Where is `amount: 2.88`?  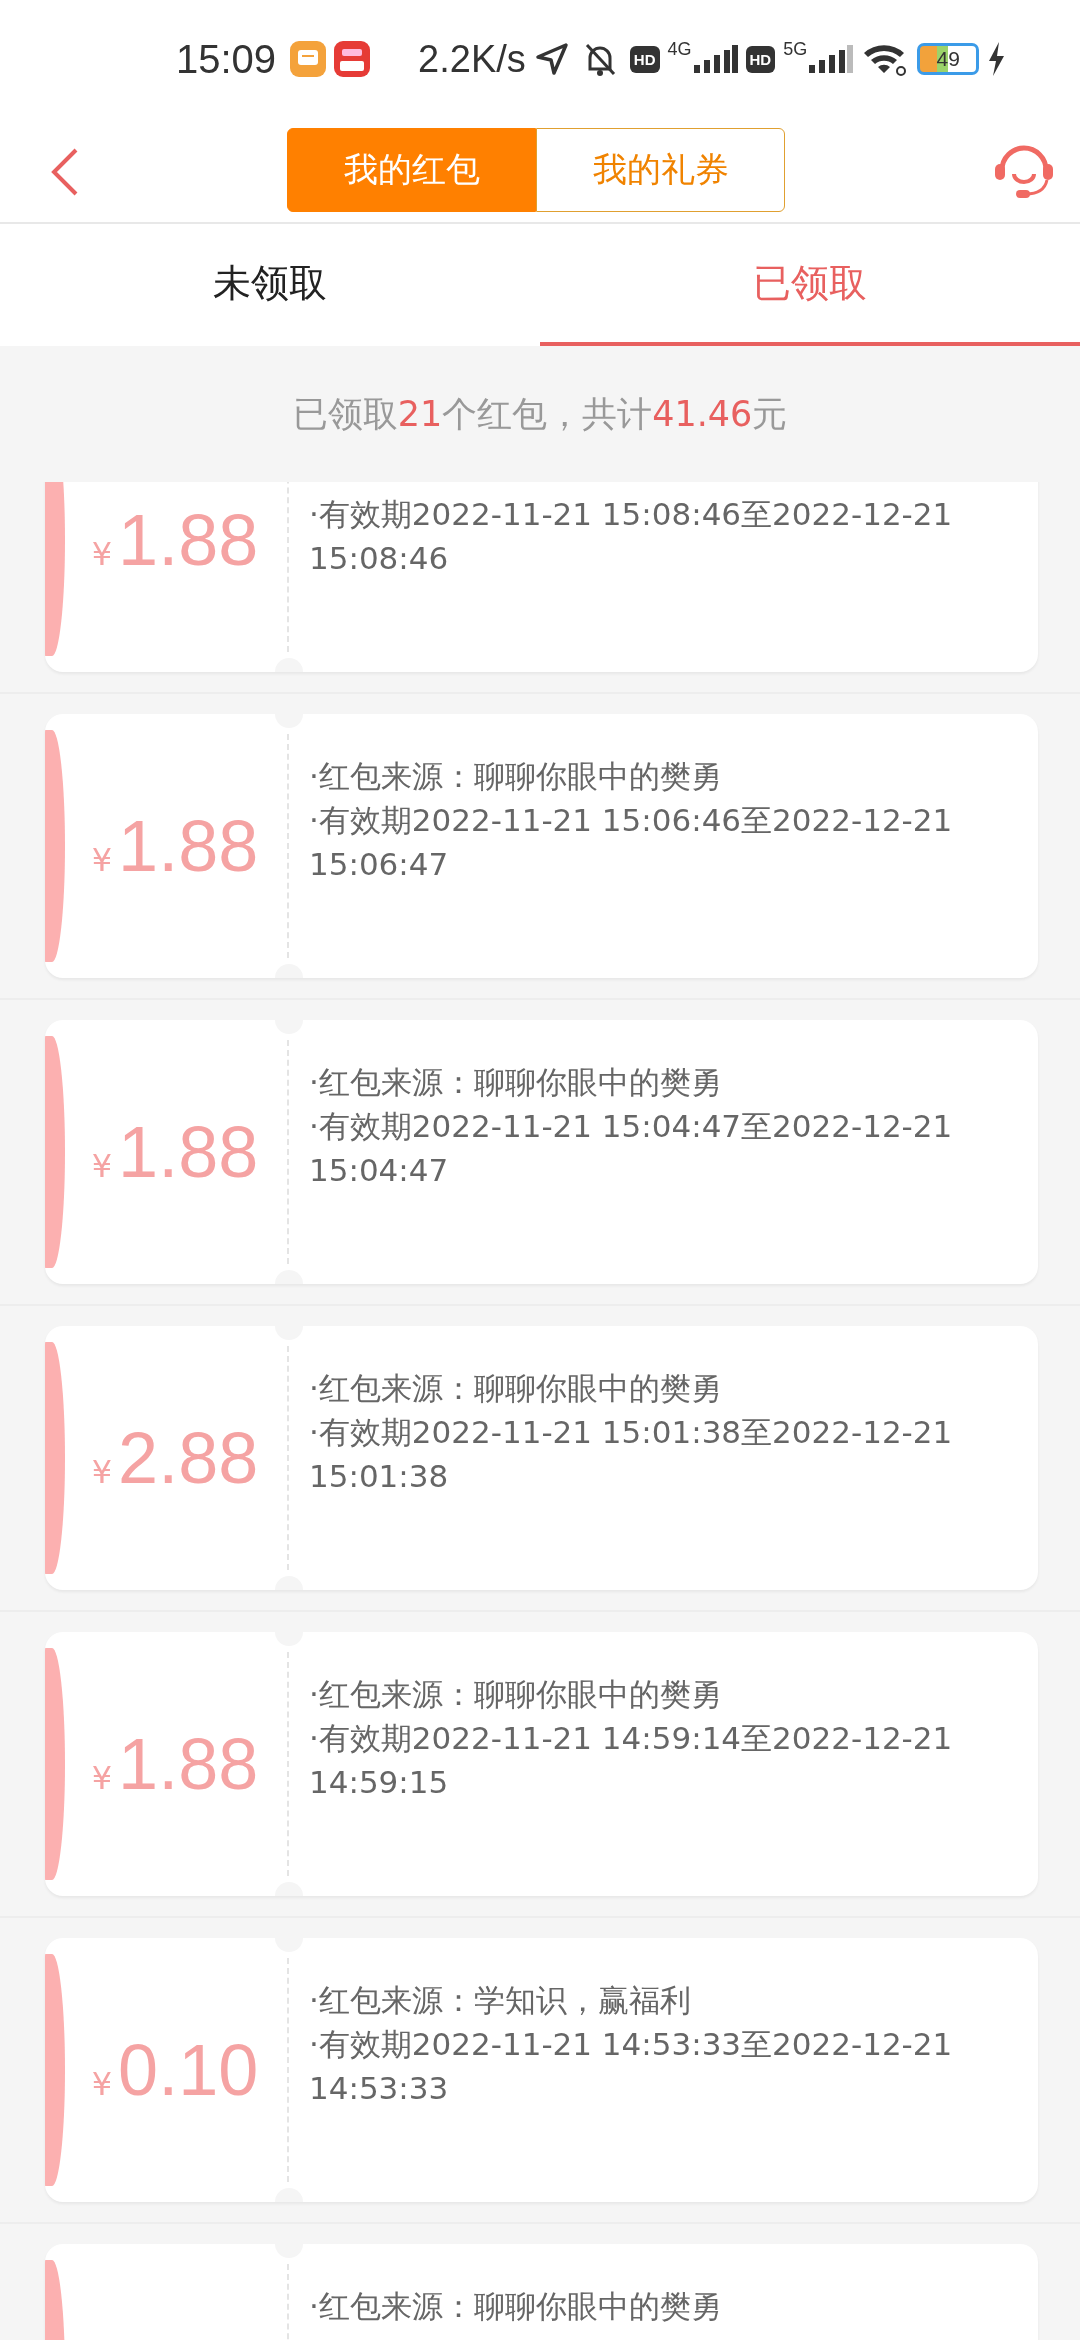 amount: 2.88 is located at coordinates (188, 1458).